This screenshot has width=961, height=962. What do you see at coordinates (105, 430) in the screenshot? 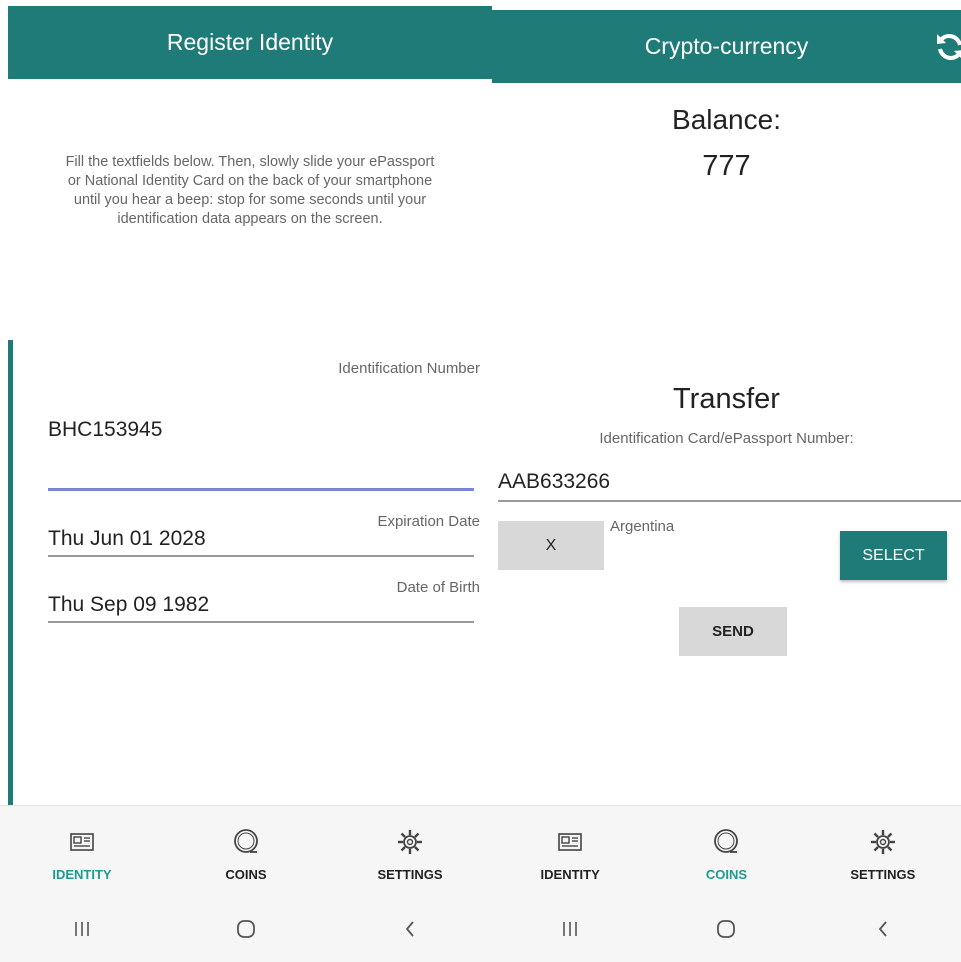
I see `id-number-field: BHC153945` at bounding box center [105, 430].